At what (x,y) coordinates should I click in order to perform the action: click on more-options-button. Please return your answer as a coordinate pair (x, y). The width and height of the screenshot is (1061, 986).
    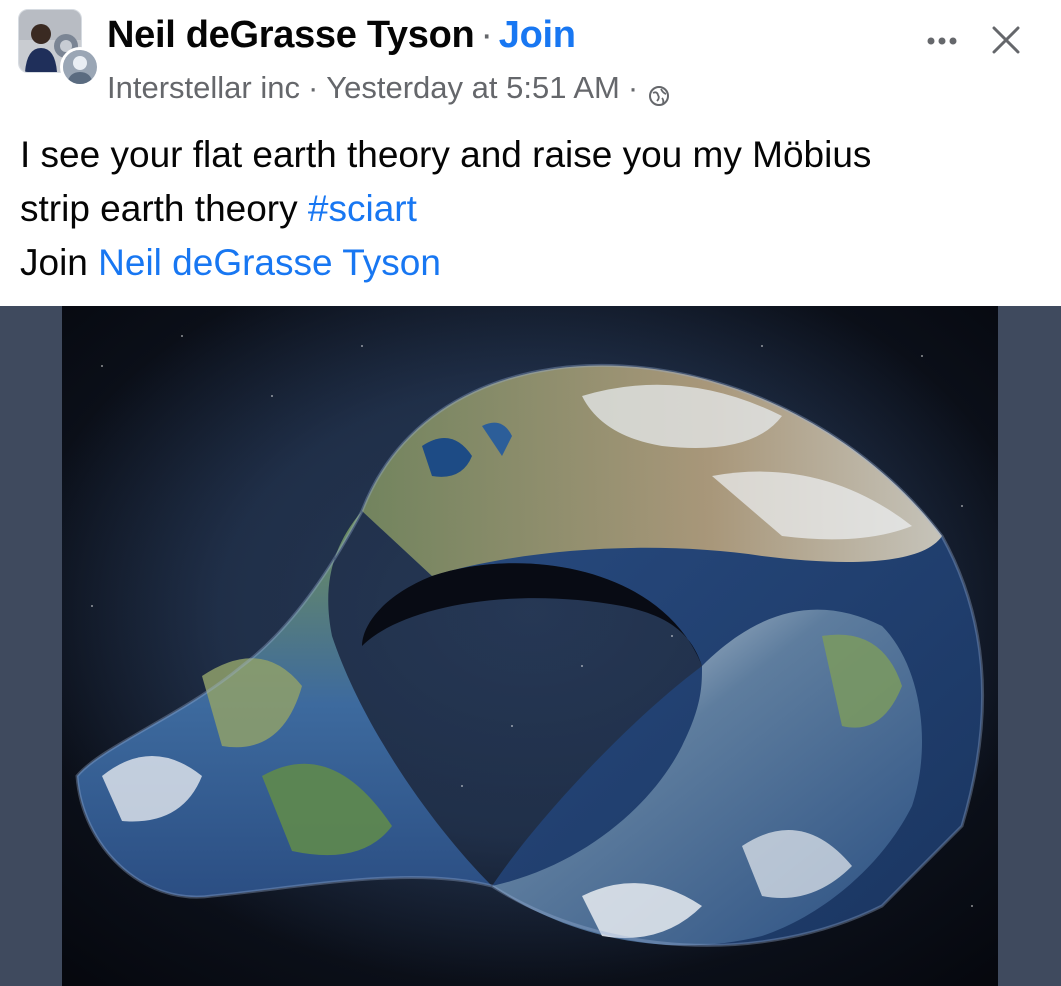
    Looking at the image, I should click on (942, 42).